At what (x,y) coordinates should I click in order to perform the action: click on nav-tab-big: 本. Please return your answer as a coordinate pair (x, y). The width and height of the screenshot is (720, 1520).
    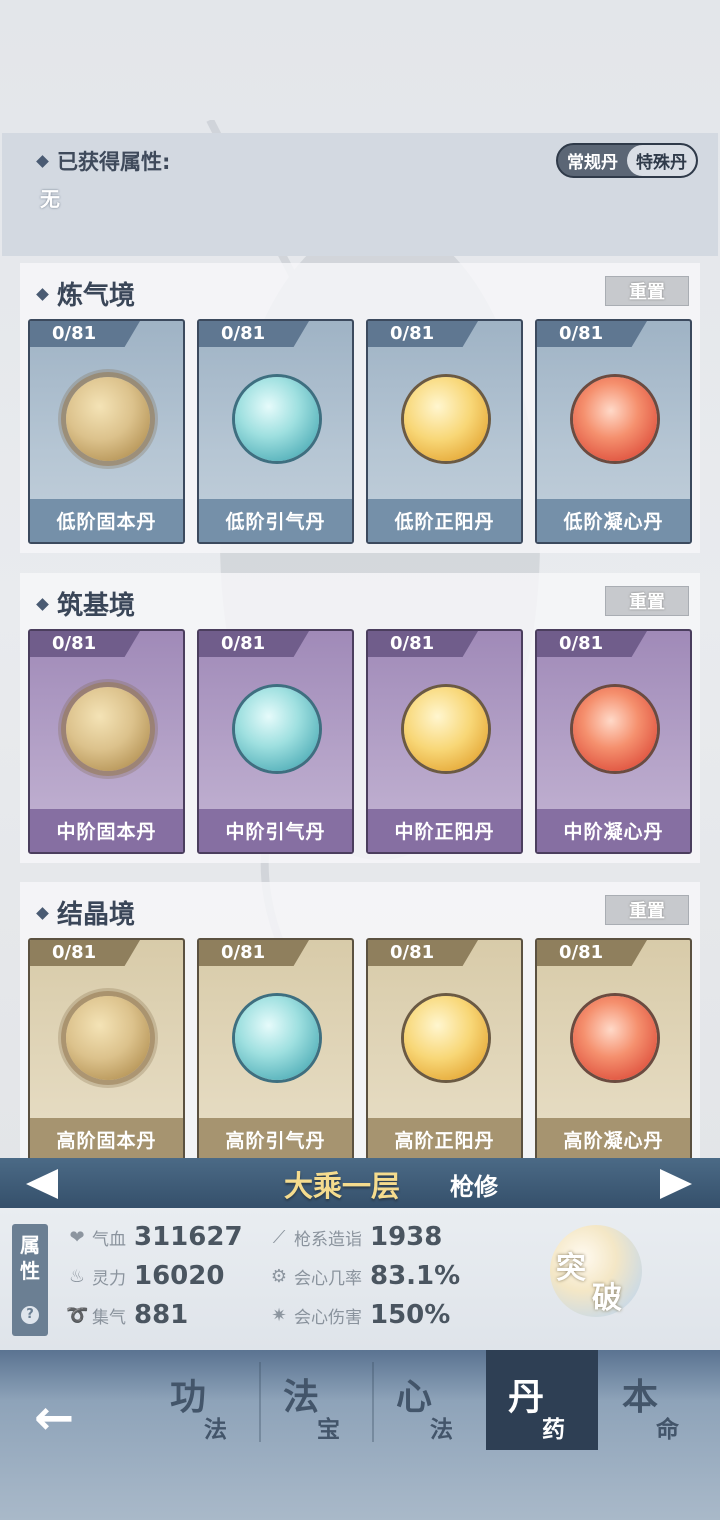
    Looking at the image, I should click on (640, 1397).